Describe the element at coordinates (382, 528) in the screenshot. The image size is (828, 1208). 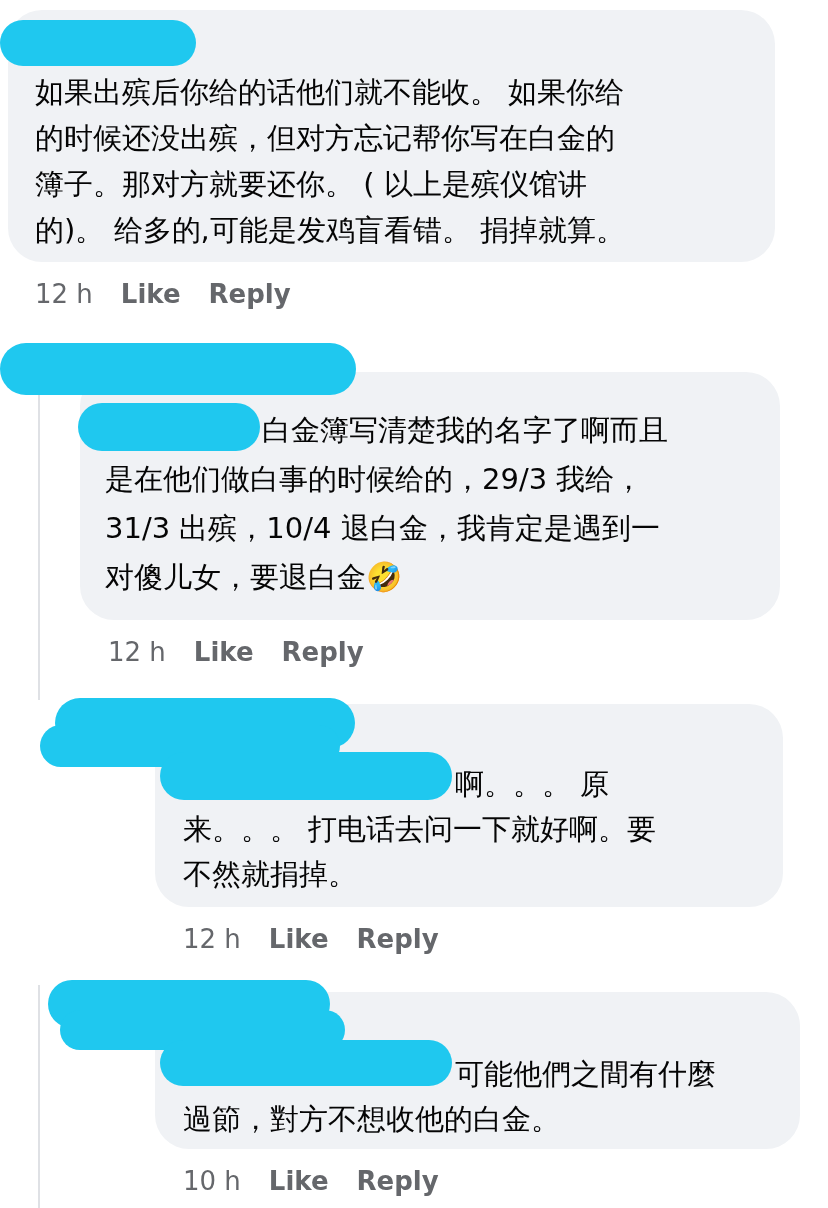
I see `comment-text: 是在他们做白事的时候给的，29/3 我给， 31/3 出殡，10/4 退白金，我肯定是遇到一 对傻儿女，要退白金🤣` at that location.